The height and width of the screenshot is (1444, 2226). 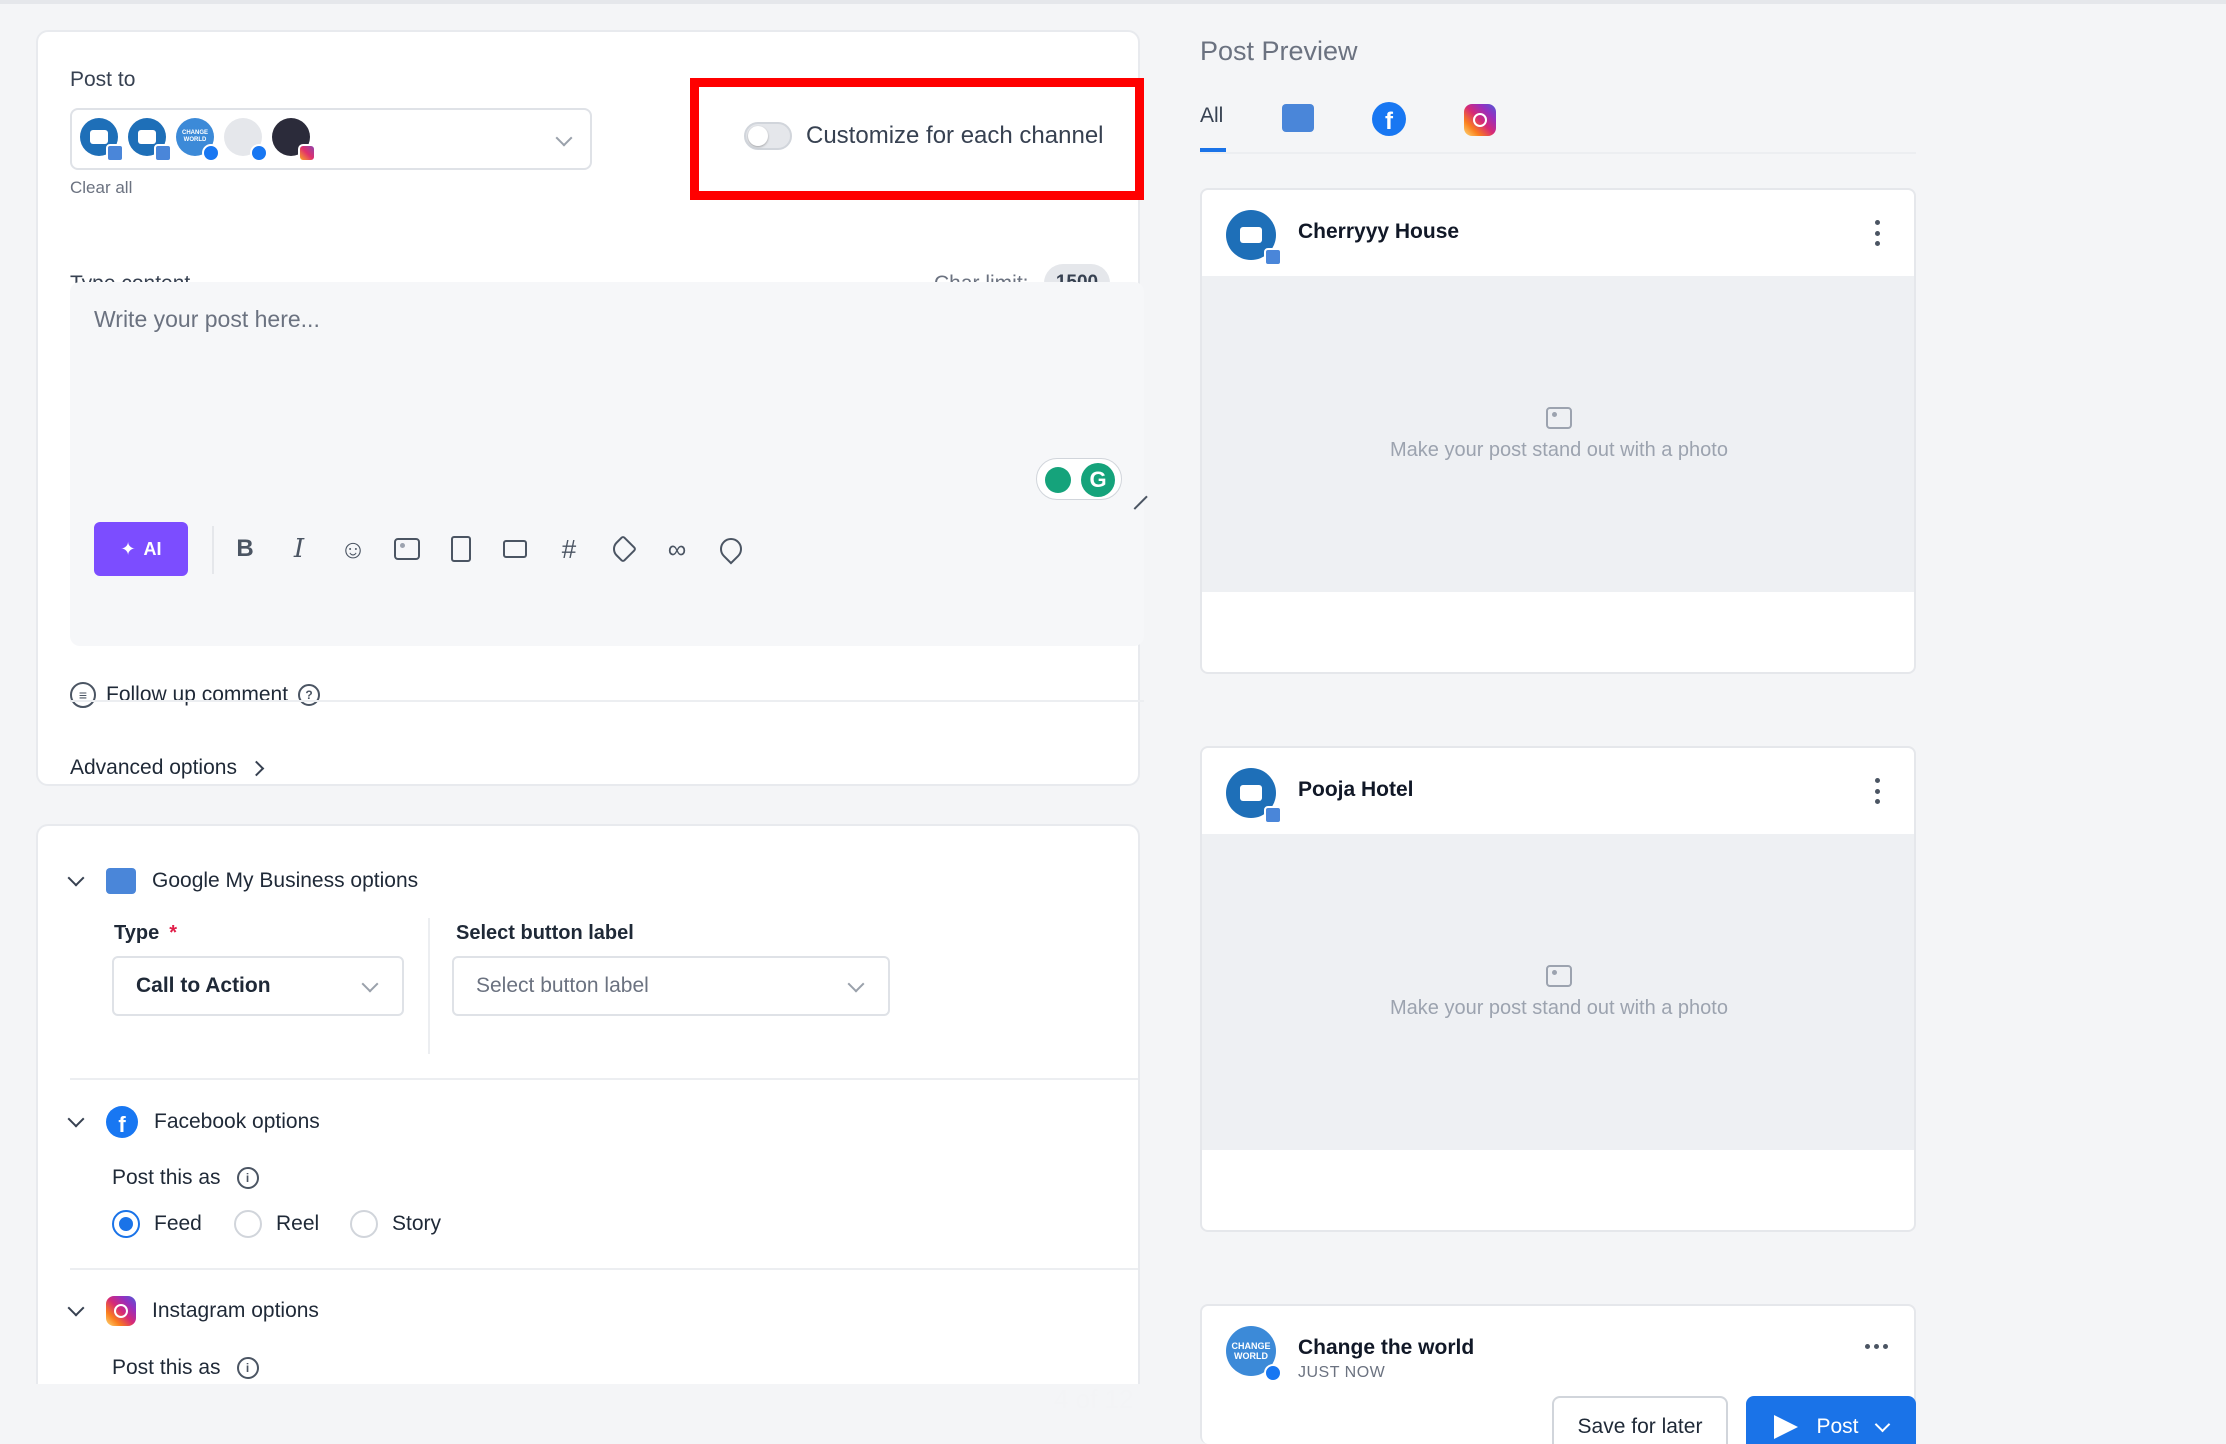 I want to click on grammarly-widget: G, so click(x=1079, y=479).